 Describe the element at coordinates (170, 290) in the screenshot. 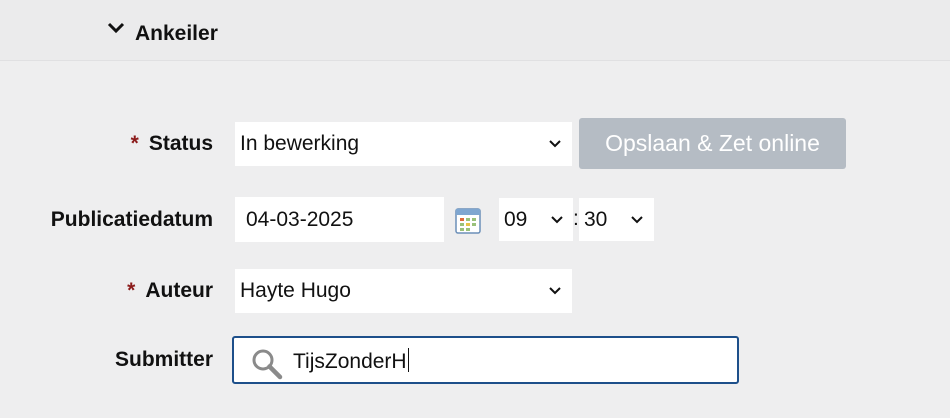

I see `author-label: * Auteur` at that location.